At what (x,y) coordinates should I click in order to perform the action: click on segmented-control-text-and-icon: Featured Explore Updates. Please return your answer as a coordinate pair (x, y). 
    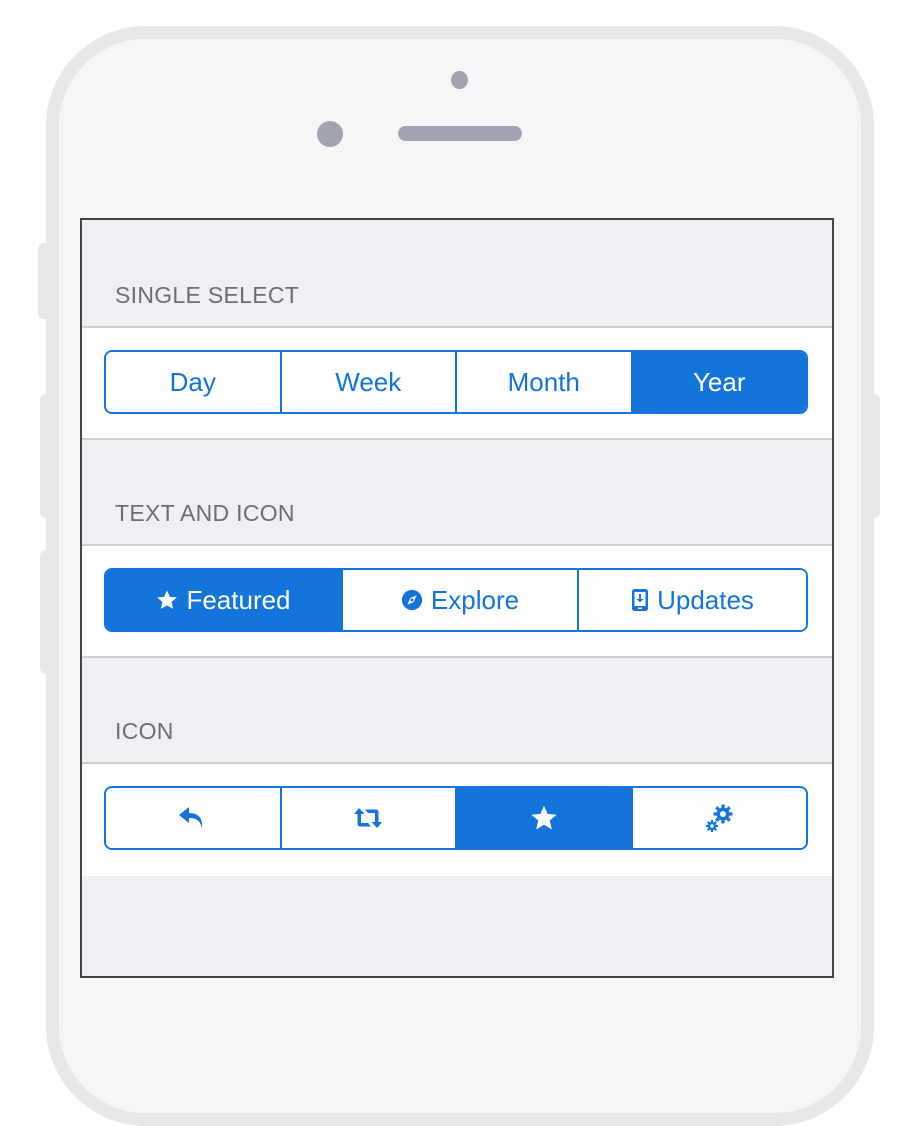
    Looking at the image, I should click on (456, 600).